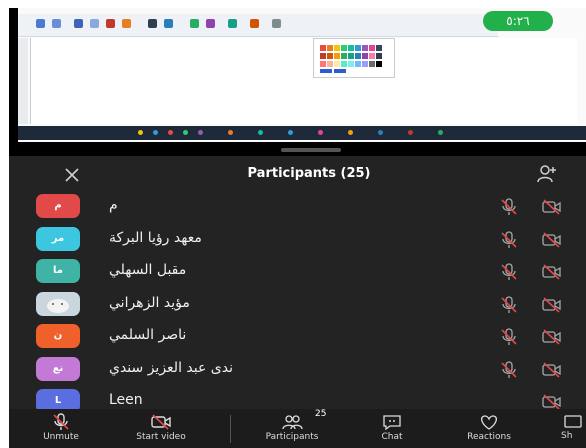  I want to click on fill-icon, so click(126, 23).